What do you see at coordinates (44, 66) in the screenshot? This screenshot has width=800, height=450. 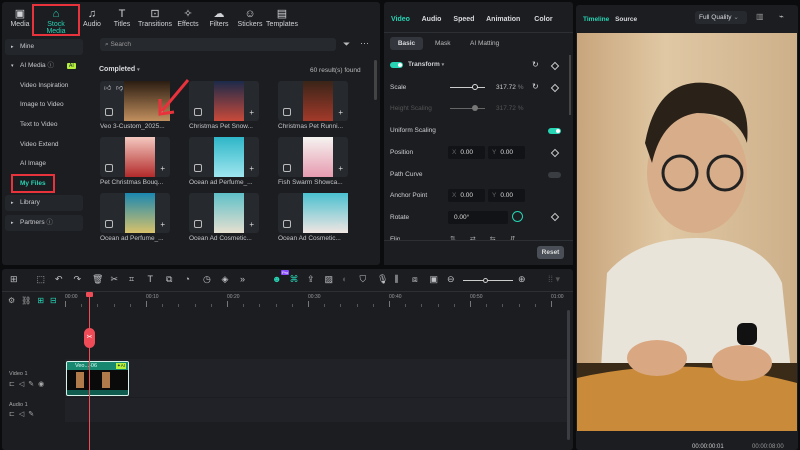 I see `sidebar-ai-media: ▾ AI Media ⓘ AI` at bounding box center [44, 66].